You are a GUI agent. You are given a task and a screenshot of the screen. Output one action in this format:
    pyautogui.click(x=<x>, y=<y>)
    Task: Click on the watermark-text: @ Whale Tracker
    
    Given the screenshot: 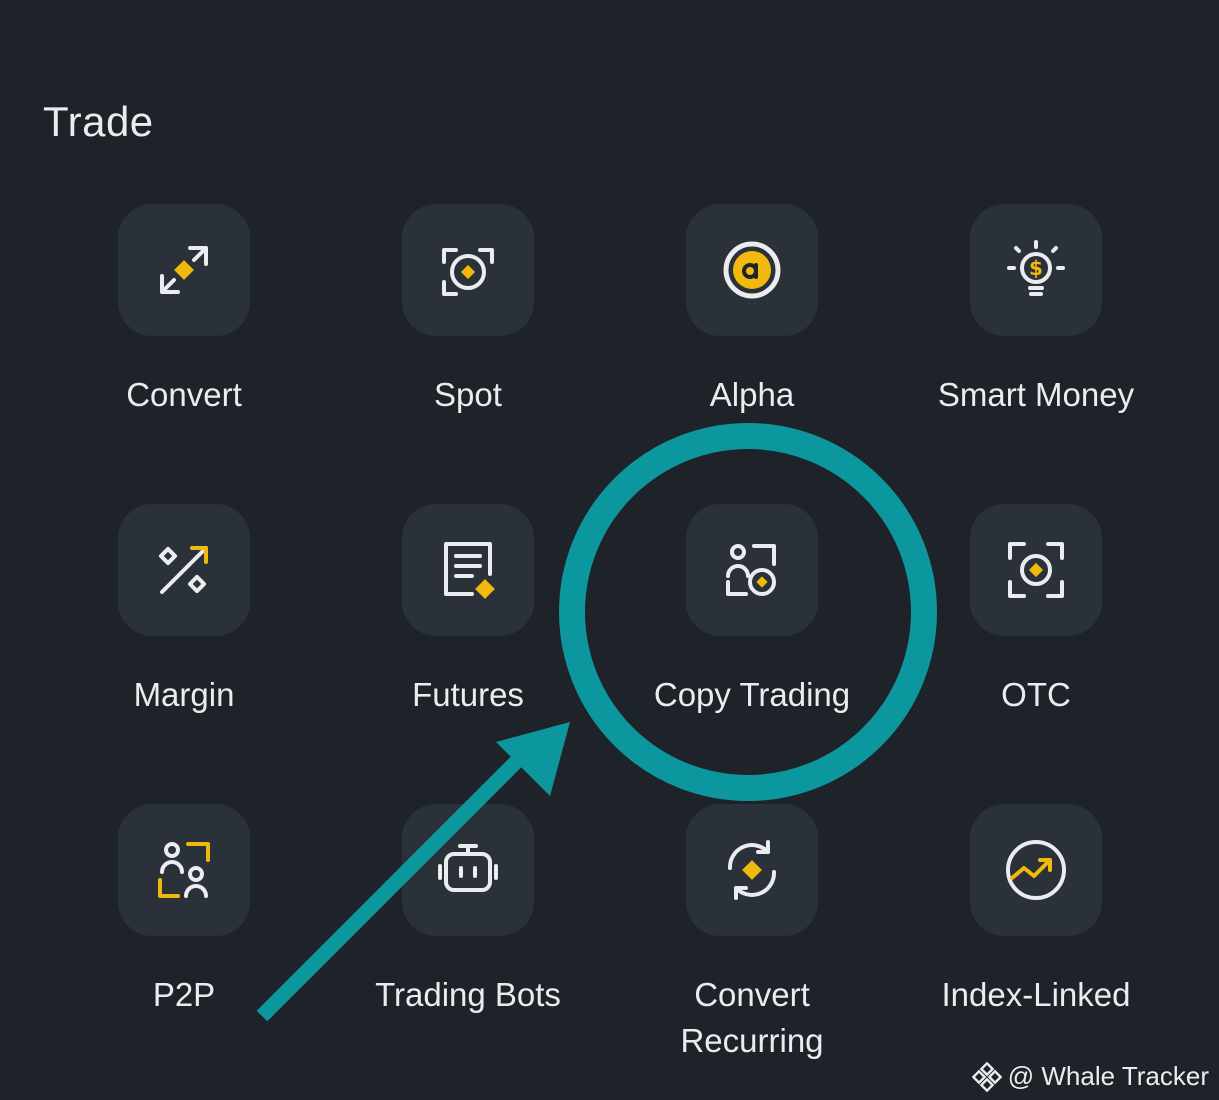 What is the action you would take?
    pyautogui.click(x=1108, y=1076)
    